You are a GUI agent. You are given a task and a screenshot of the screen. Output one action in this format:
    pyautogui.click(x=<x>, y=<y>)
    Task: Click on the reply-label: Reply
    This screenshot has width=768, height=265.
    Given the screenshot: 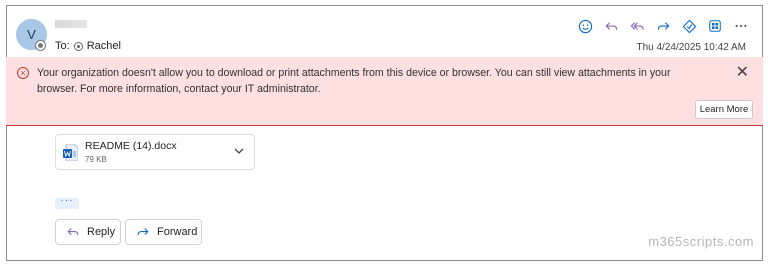 What is the action you would take?
    pyautogui.click(x=101, y=232)
    